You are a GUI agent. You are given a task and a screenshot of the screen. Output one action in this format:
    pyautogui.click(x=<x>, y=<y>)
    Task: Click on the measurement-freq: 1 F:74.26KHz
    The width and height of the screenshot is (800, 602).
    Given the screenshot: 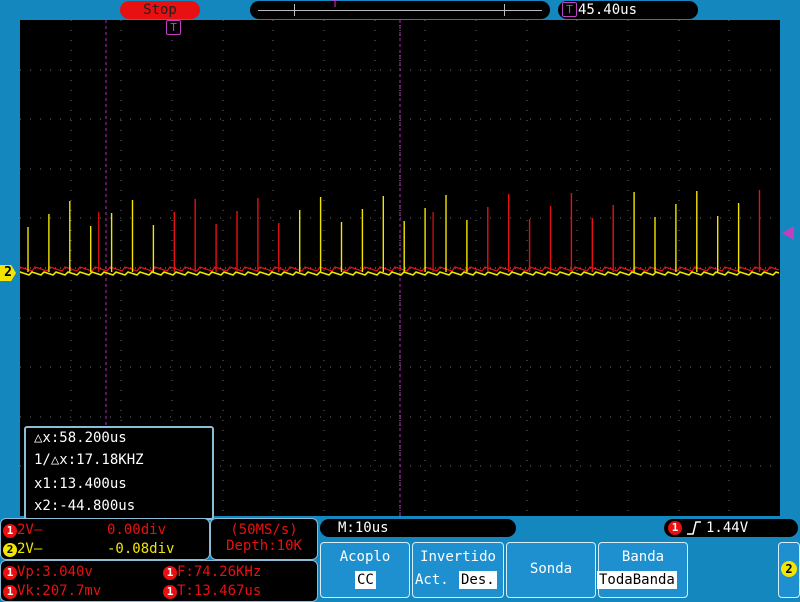 What is the action you would take?
    pyautogui.click(x=212, y=572)
    